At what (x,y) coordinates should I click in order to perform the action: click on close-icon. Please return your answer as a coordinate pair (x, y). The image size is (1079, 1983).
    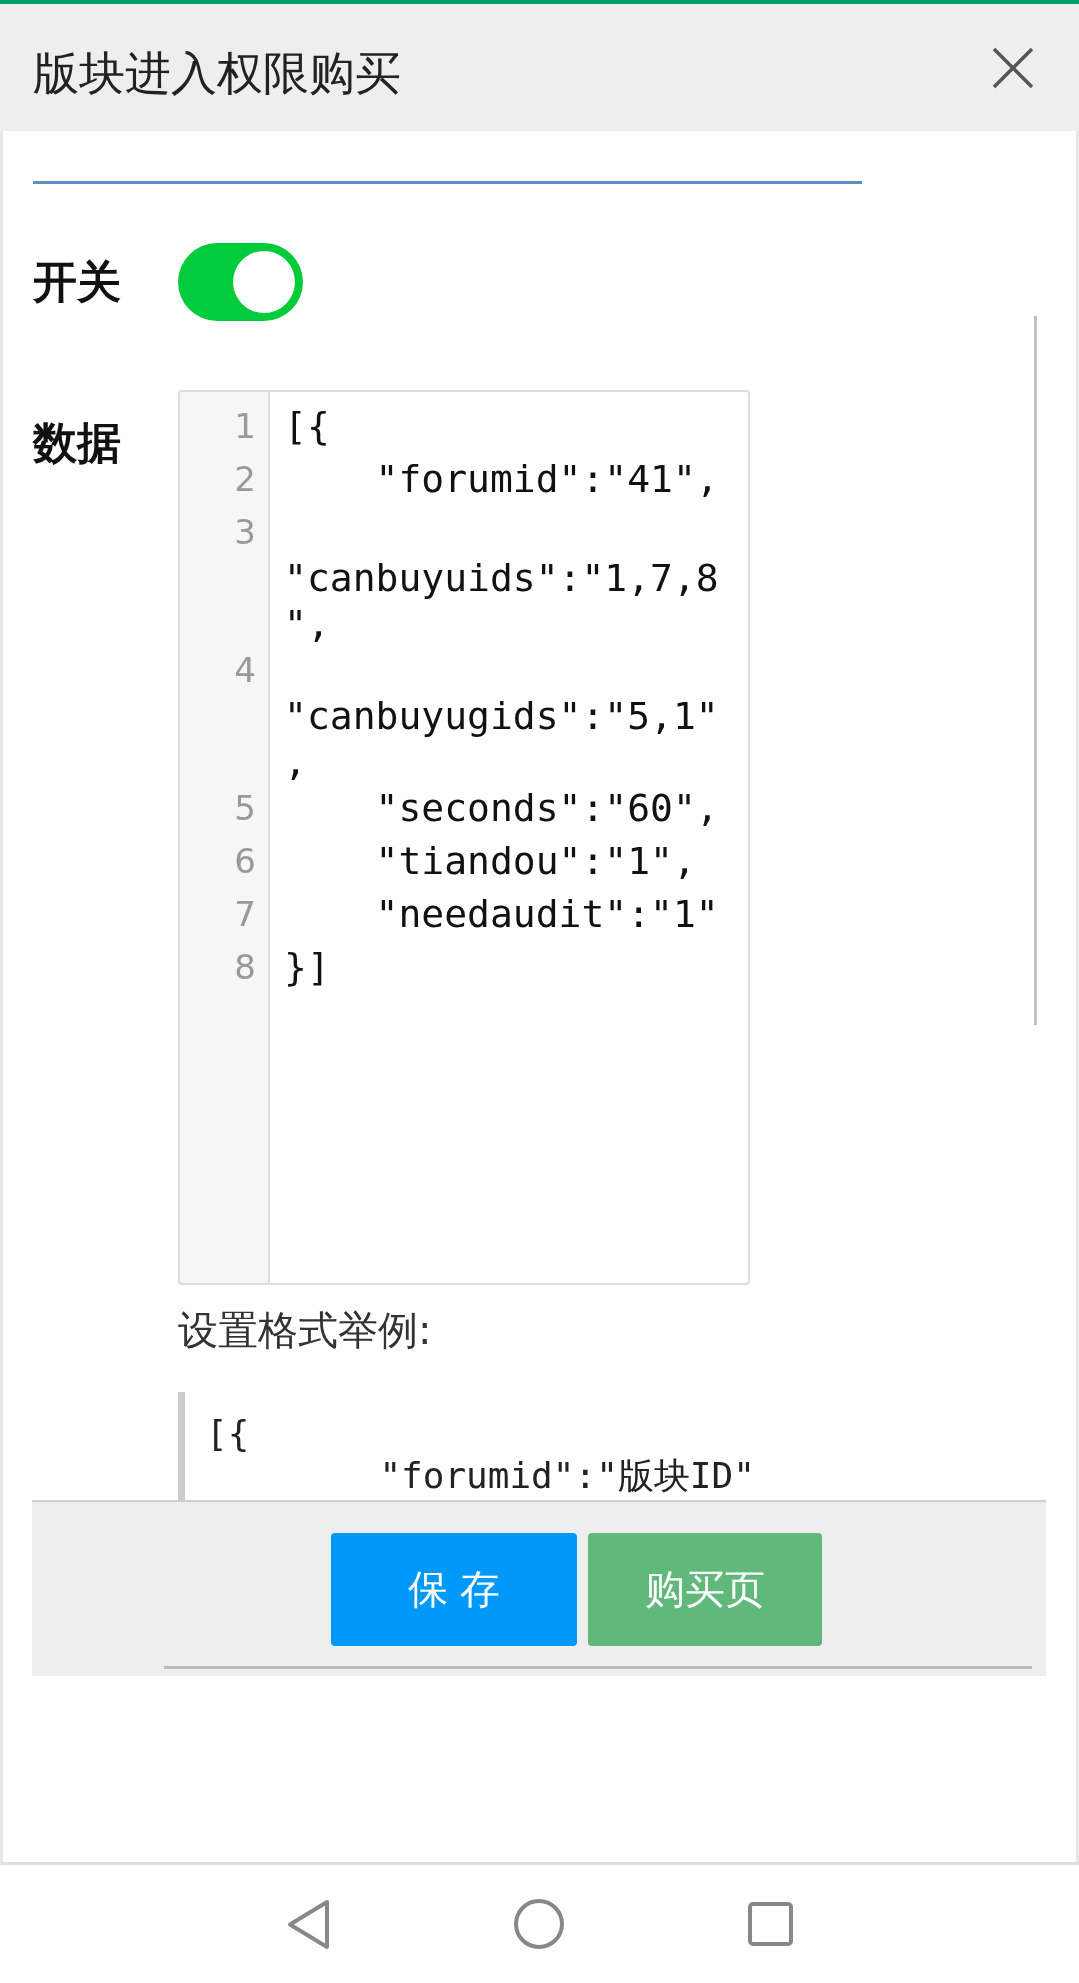
    Looking at the image, I should click on (1013, 67).